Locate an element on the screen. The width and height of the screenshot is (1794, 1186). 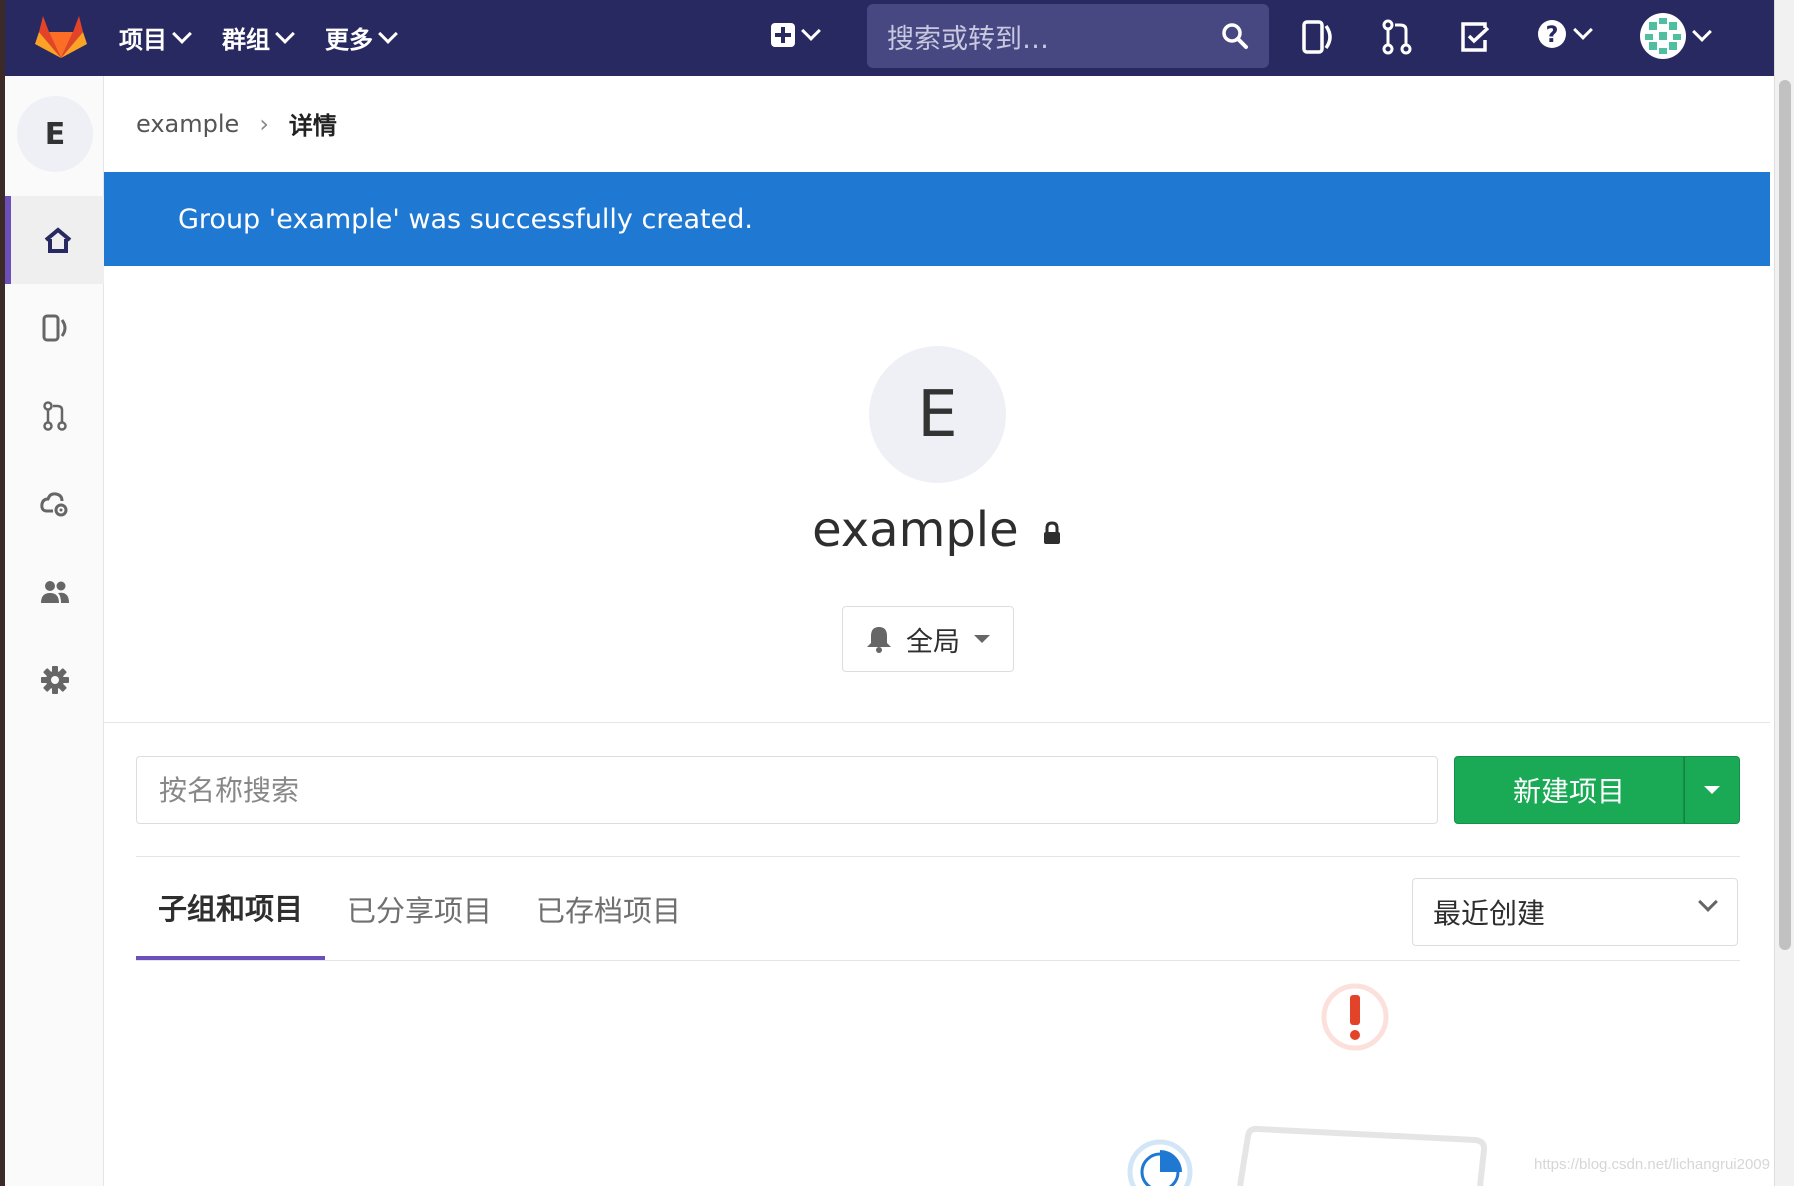
watermark: https://blog.csdn.net/lichangrui2009 is located at coordinates (1652, 1164).